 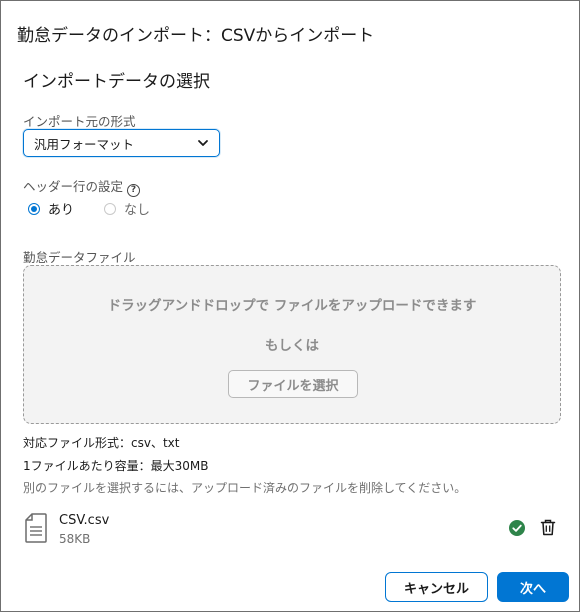 What do you see at coordinates (84, 144) in the screenshot?
I see `format-select-value: 汎用フォーマット` at bounding box center [84, 144].